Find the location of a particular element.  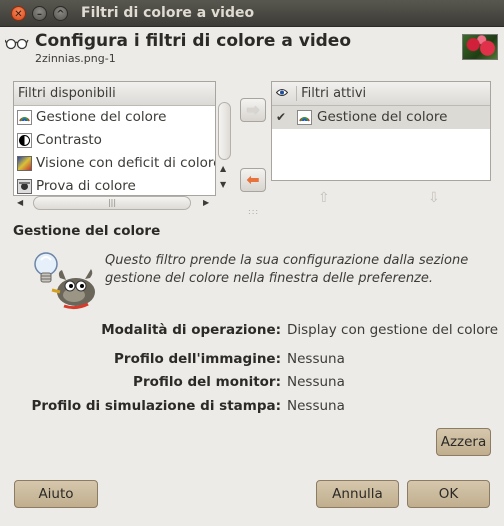

active-filters-header: Filtri attivi is located at coordinates (381, 94).